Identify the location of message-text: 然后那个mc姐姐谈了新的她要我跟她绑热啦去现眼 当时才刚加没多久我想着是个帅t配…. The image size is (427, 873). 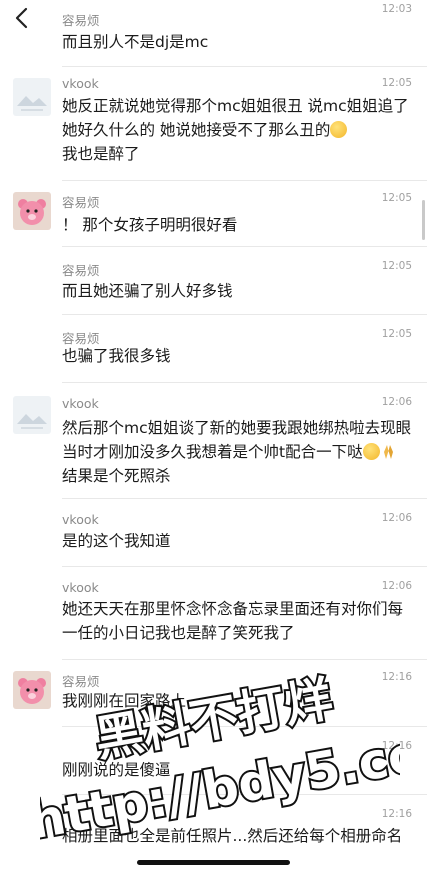
(237, 452).